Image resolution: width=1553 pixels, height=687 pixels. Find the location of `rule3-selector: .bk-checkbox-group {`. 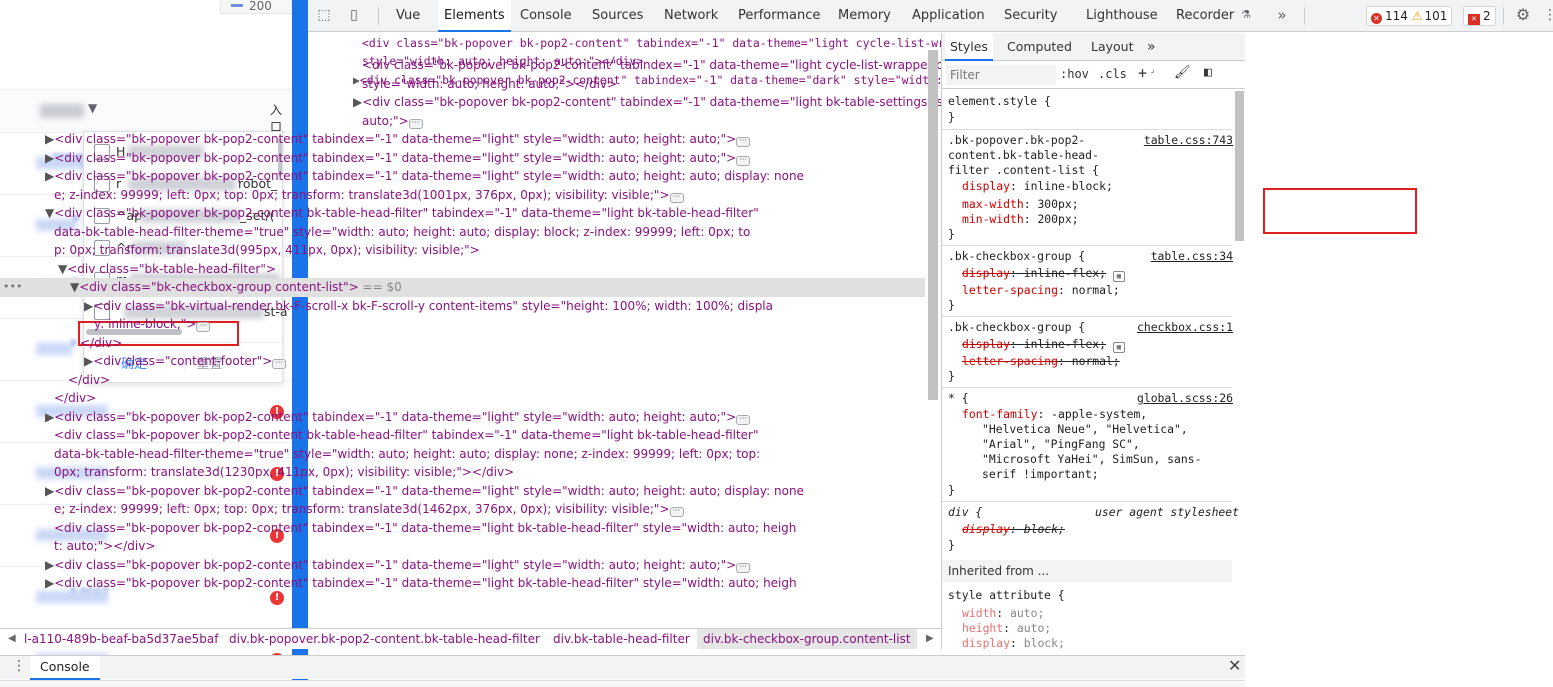

rule3-selector: .bk-checkbox-group { is located at coordinates (1016, 327).